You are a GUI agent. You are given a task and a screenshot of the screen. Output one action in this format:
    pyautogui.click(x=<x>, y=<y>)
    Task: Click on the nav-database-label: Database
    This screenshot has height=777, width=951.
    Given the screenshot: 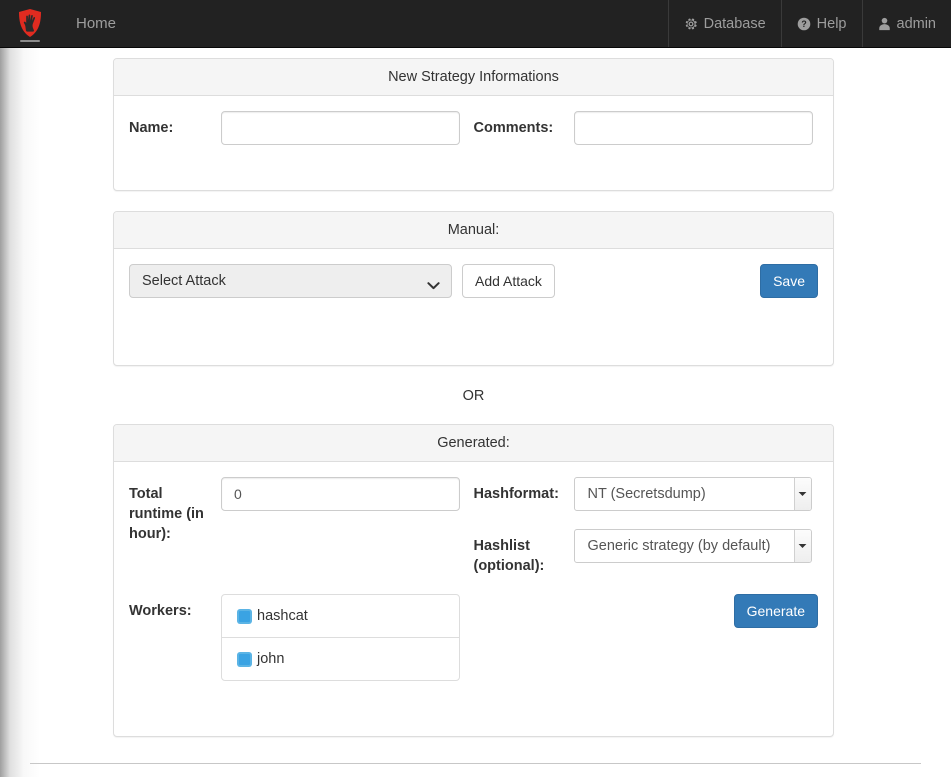 What is the action you would take?
    pyautogui.click(x=734, y=23)
    